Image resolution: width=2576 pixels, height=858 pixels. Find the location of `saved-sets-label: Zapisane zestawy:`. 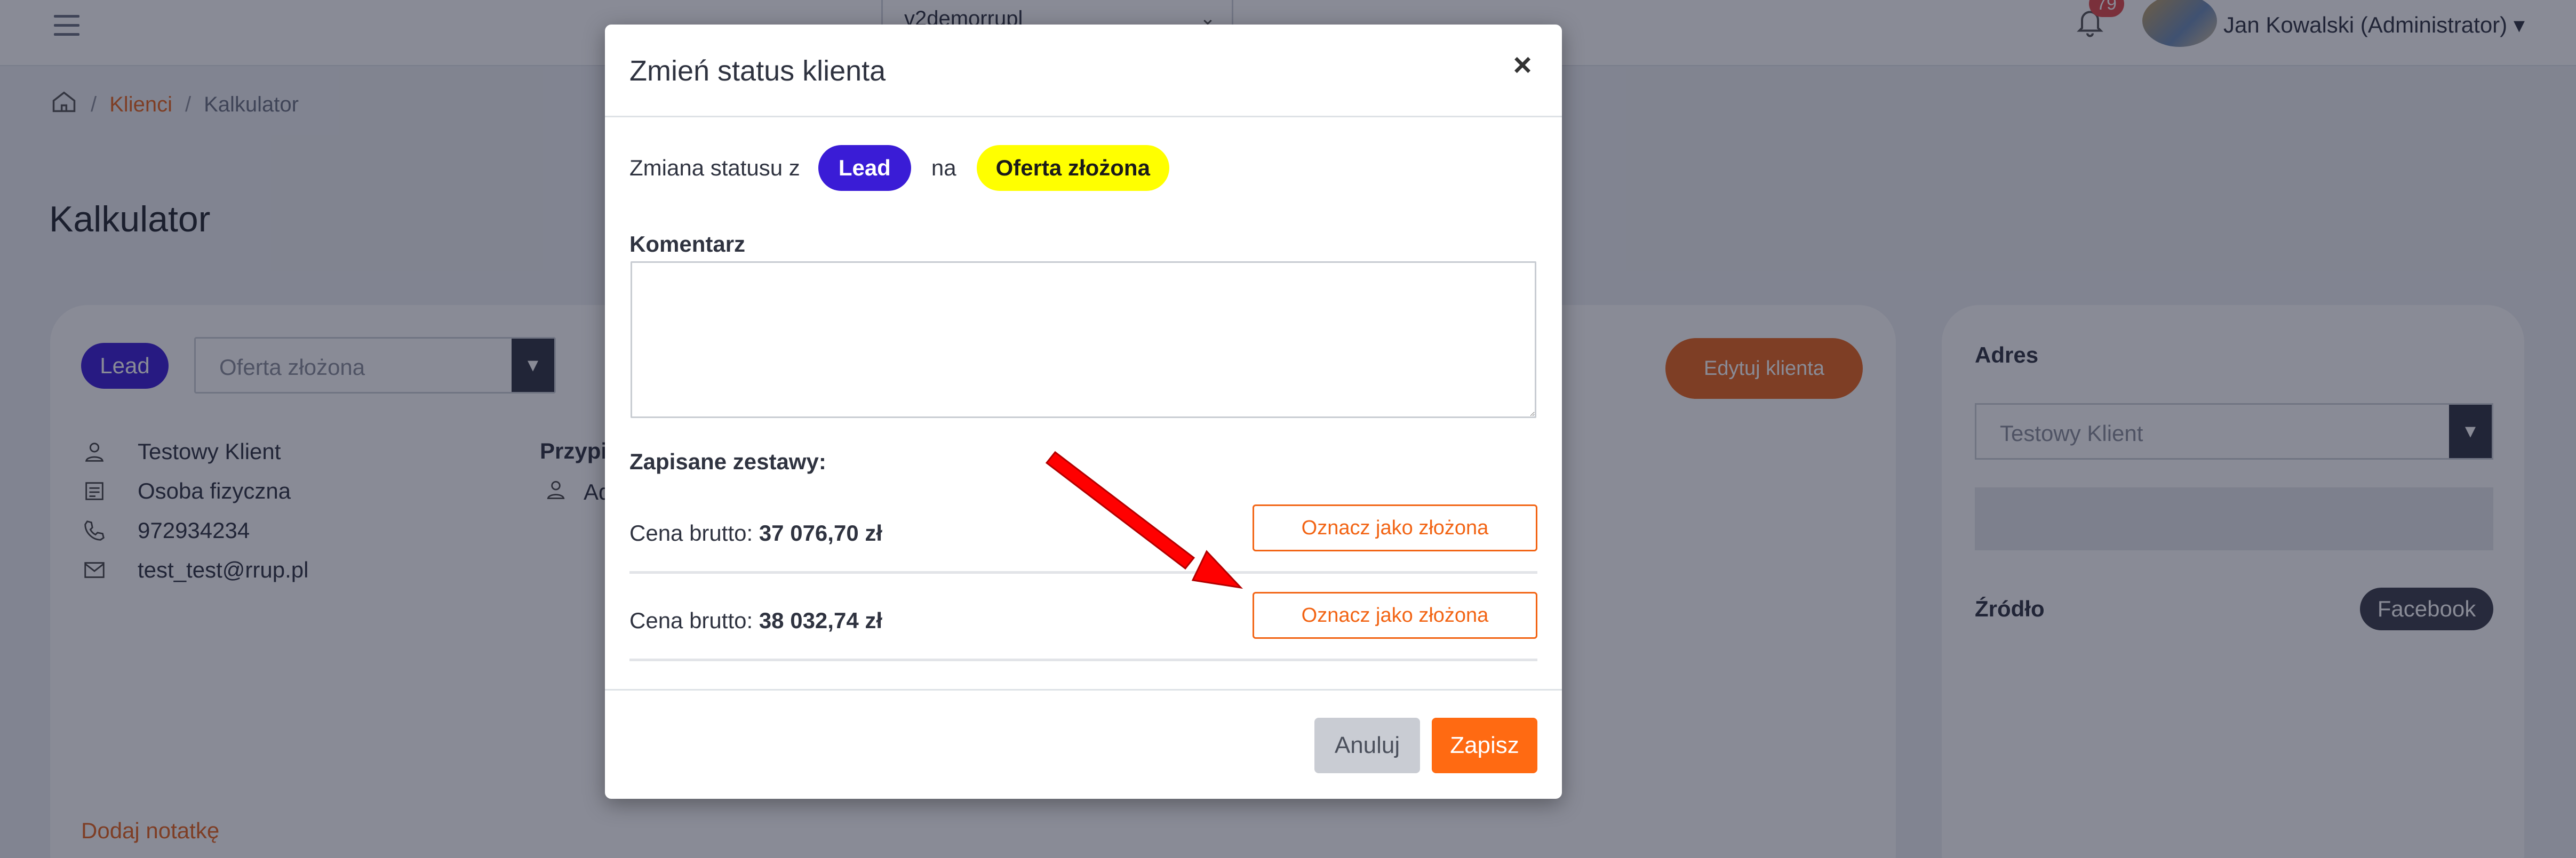

saved-sets-label: Zapisane zestawy: is located at coordinates (727, 462).